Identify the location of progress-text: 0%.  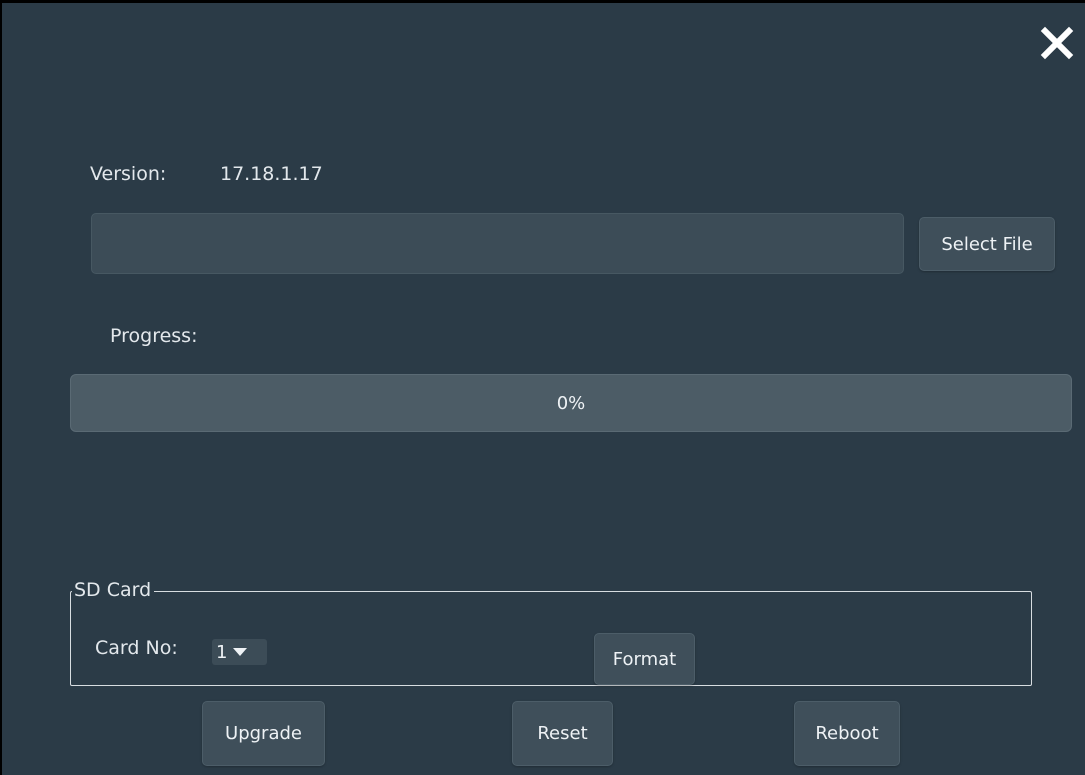
(571, 403).